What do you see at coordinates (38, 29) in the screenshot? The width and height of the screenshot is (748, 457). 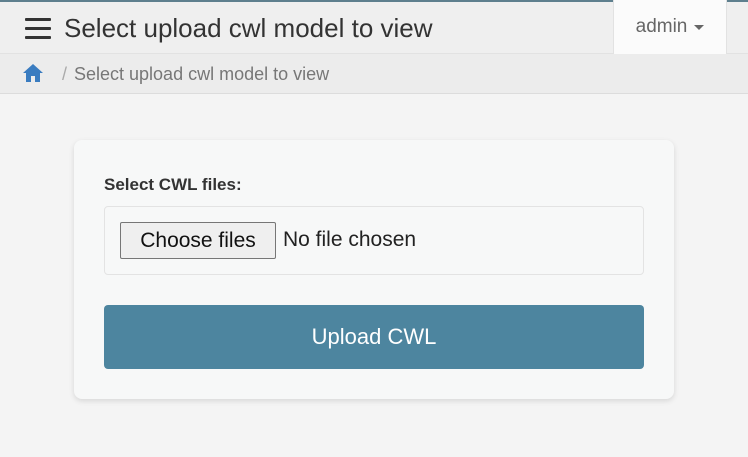 I see `hamburger-menu-icon` at bounding box center [38, 29].